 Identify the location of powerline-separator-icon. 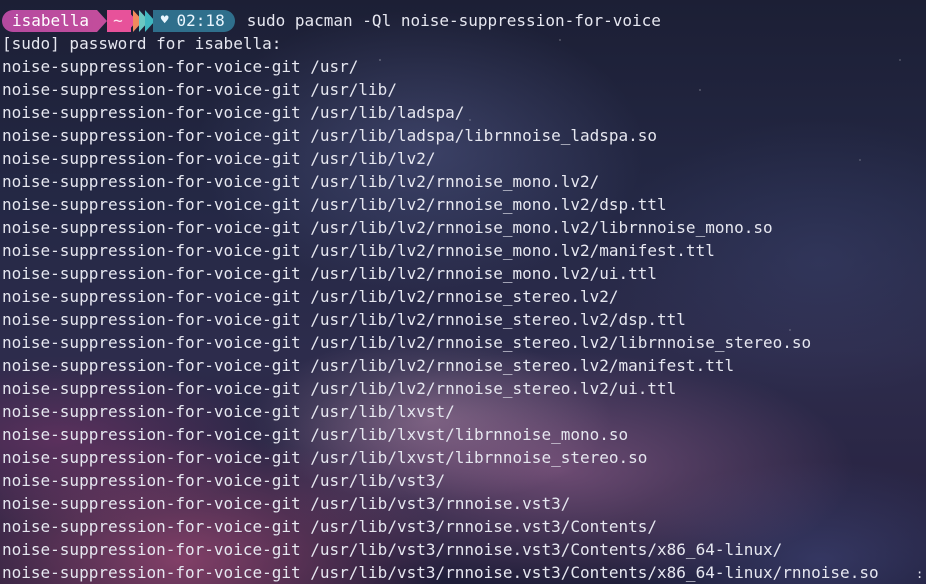
(102, 20).